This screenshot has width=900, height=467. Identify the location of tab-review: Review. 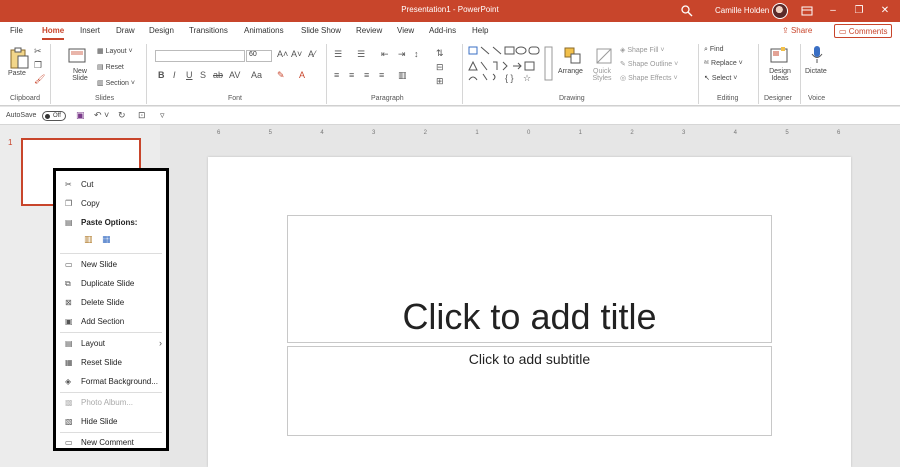
(369, 30).